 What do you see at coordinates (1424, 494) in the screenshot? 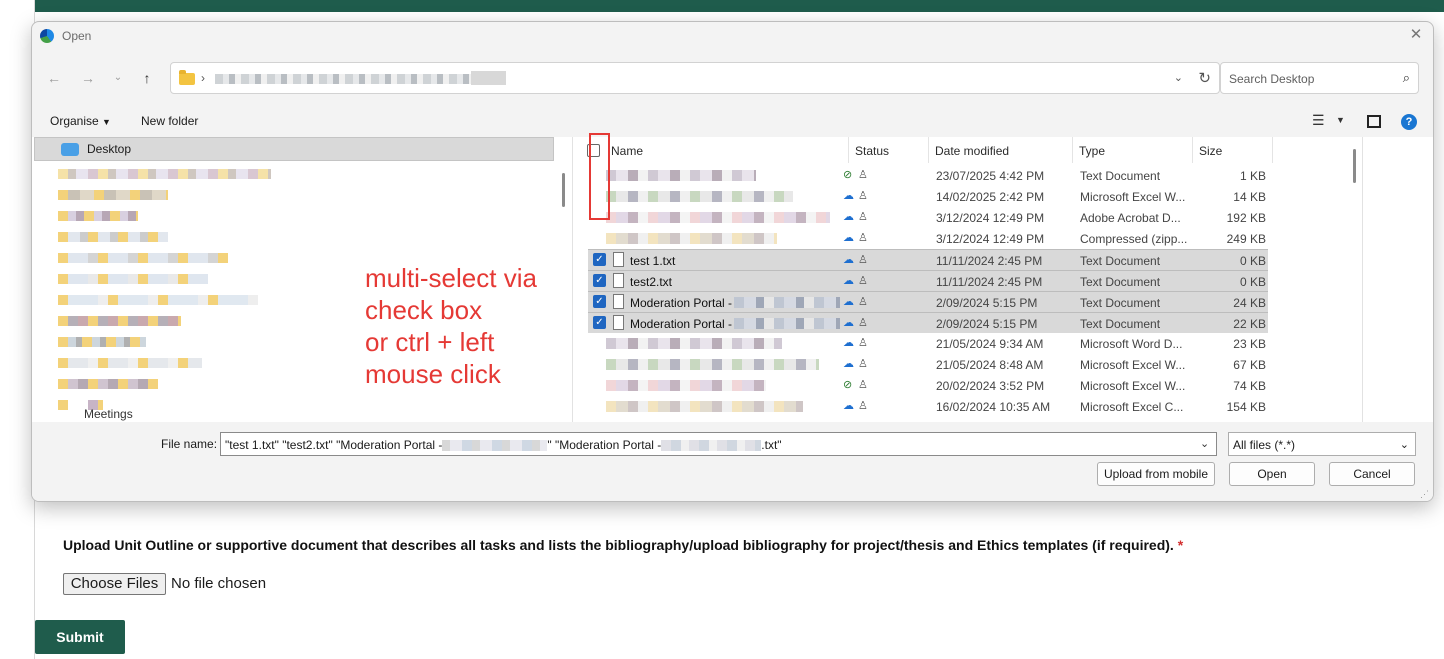
I see `resize-grip-icon: ⋰` at bounding box center [1424, 494].